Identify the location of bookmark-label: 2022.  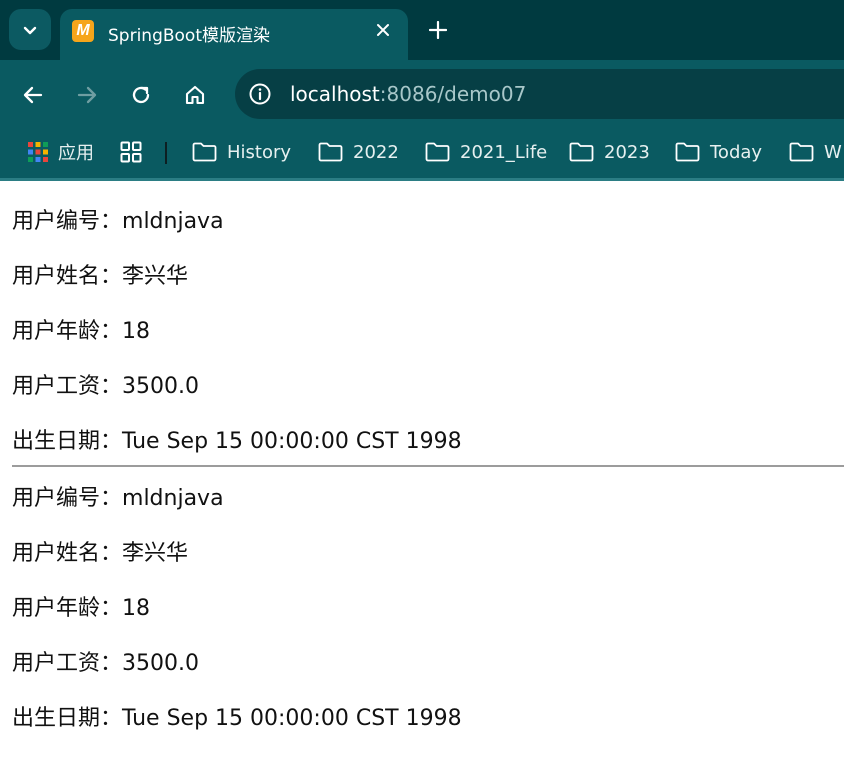
(376, 152).